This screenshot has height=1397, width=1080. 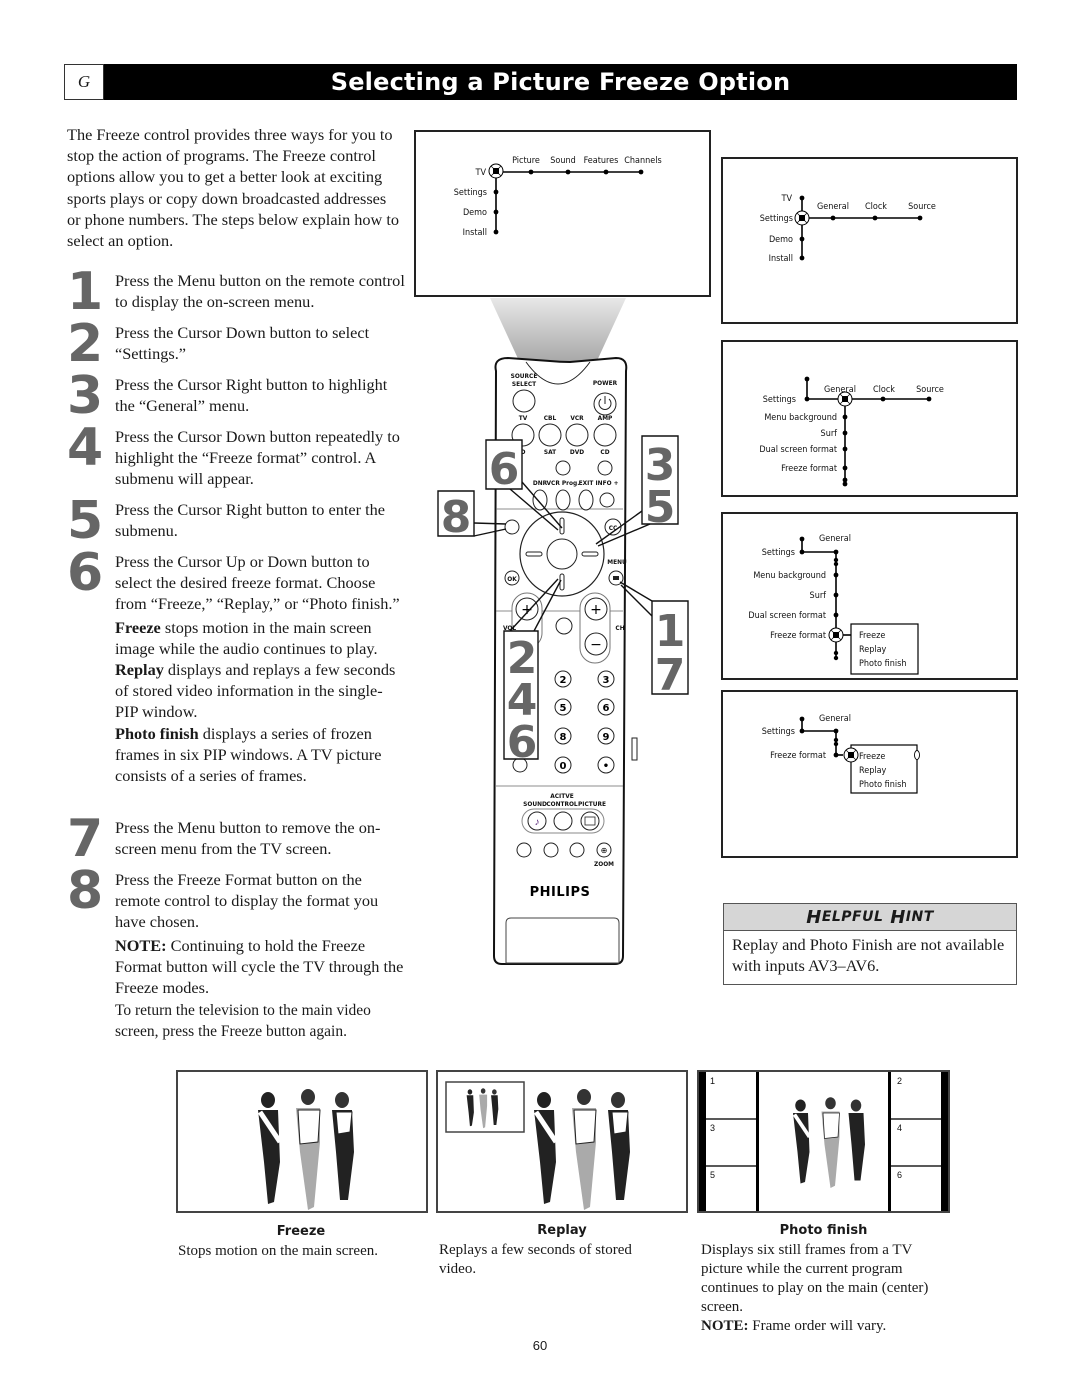 What do you see at coordinates (577, 418) in the screenshot?
I see `vcr-label: VCR` at bounding box center [577, 418].